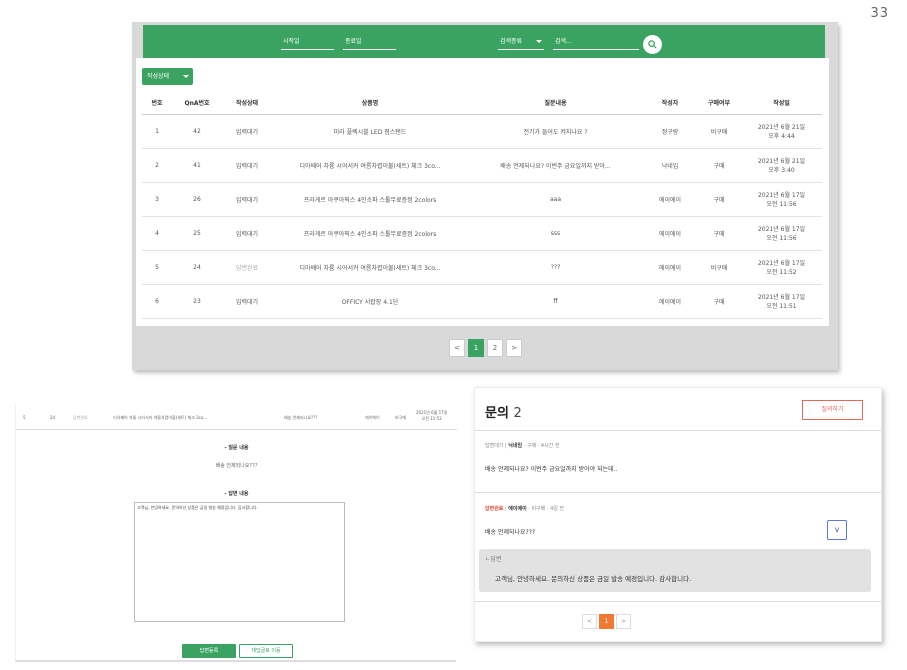  Describe the element at coordinates (369, 43) in the screenshot. I see `end-date-input: 종료일` at that location.